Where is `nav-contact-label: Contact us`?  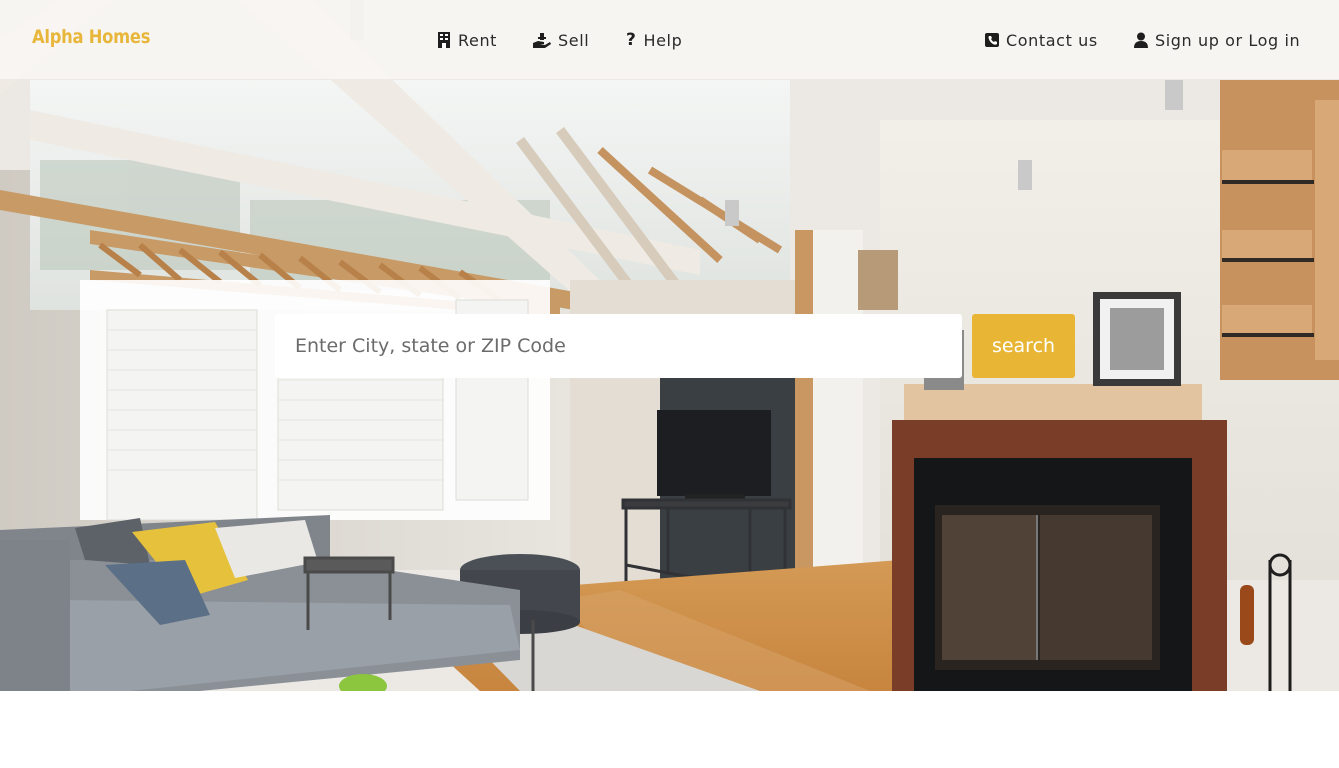 nav-contact-label: Contact us is located at coordinates (1052, 40).